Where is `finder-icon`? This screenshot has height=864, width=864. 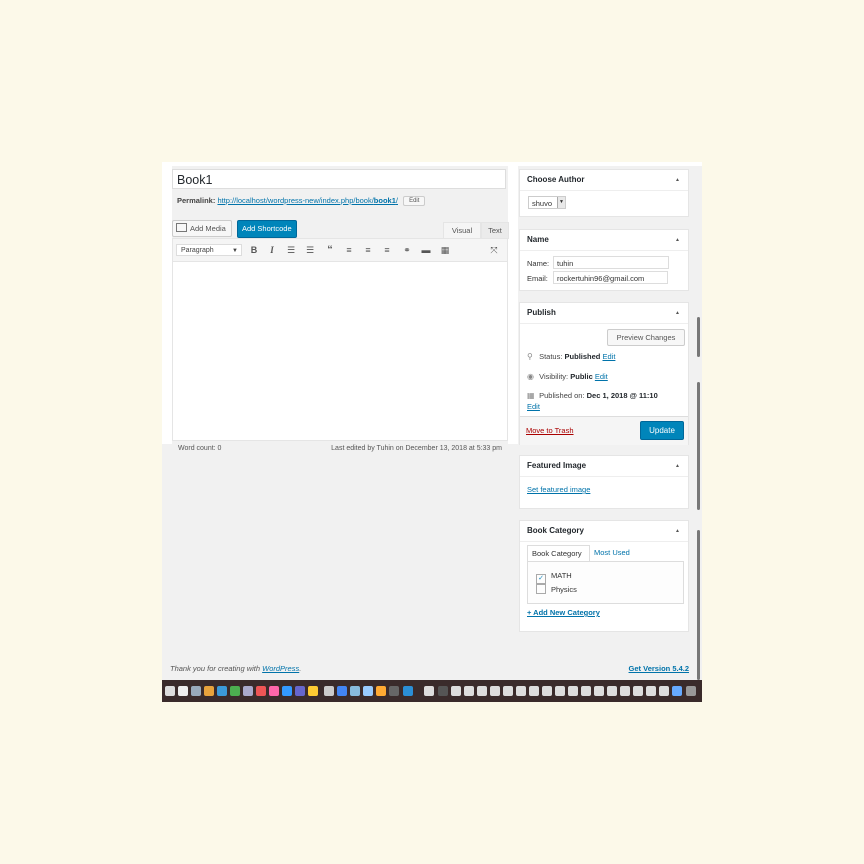 finder-icon is located at coordinates (170, 691).